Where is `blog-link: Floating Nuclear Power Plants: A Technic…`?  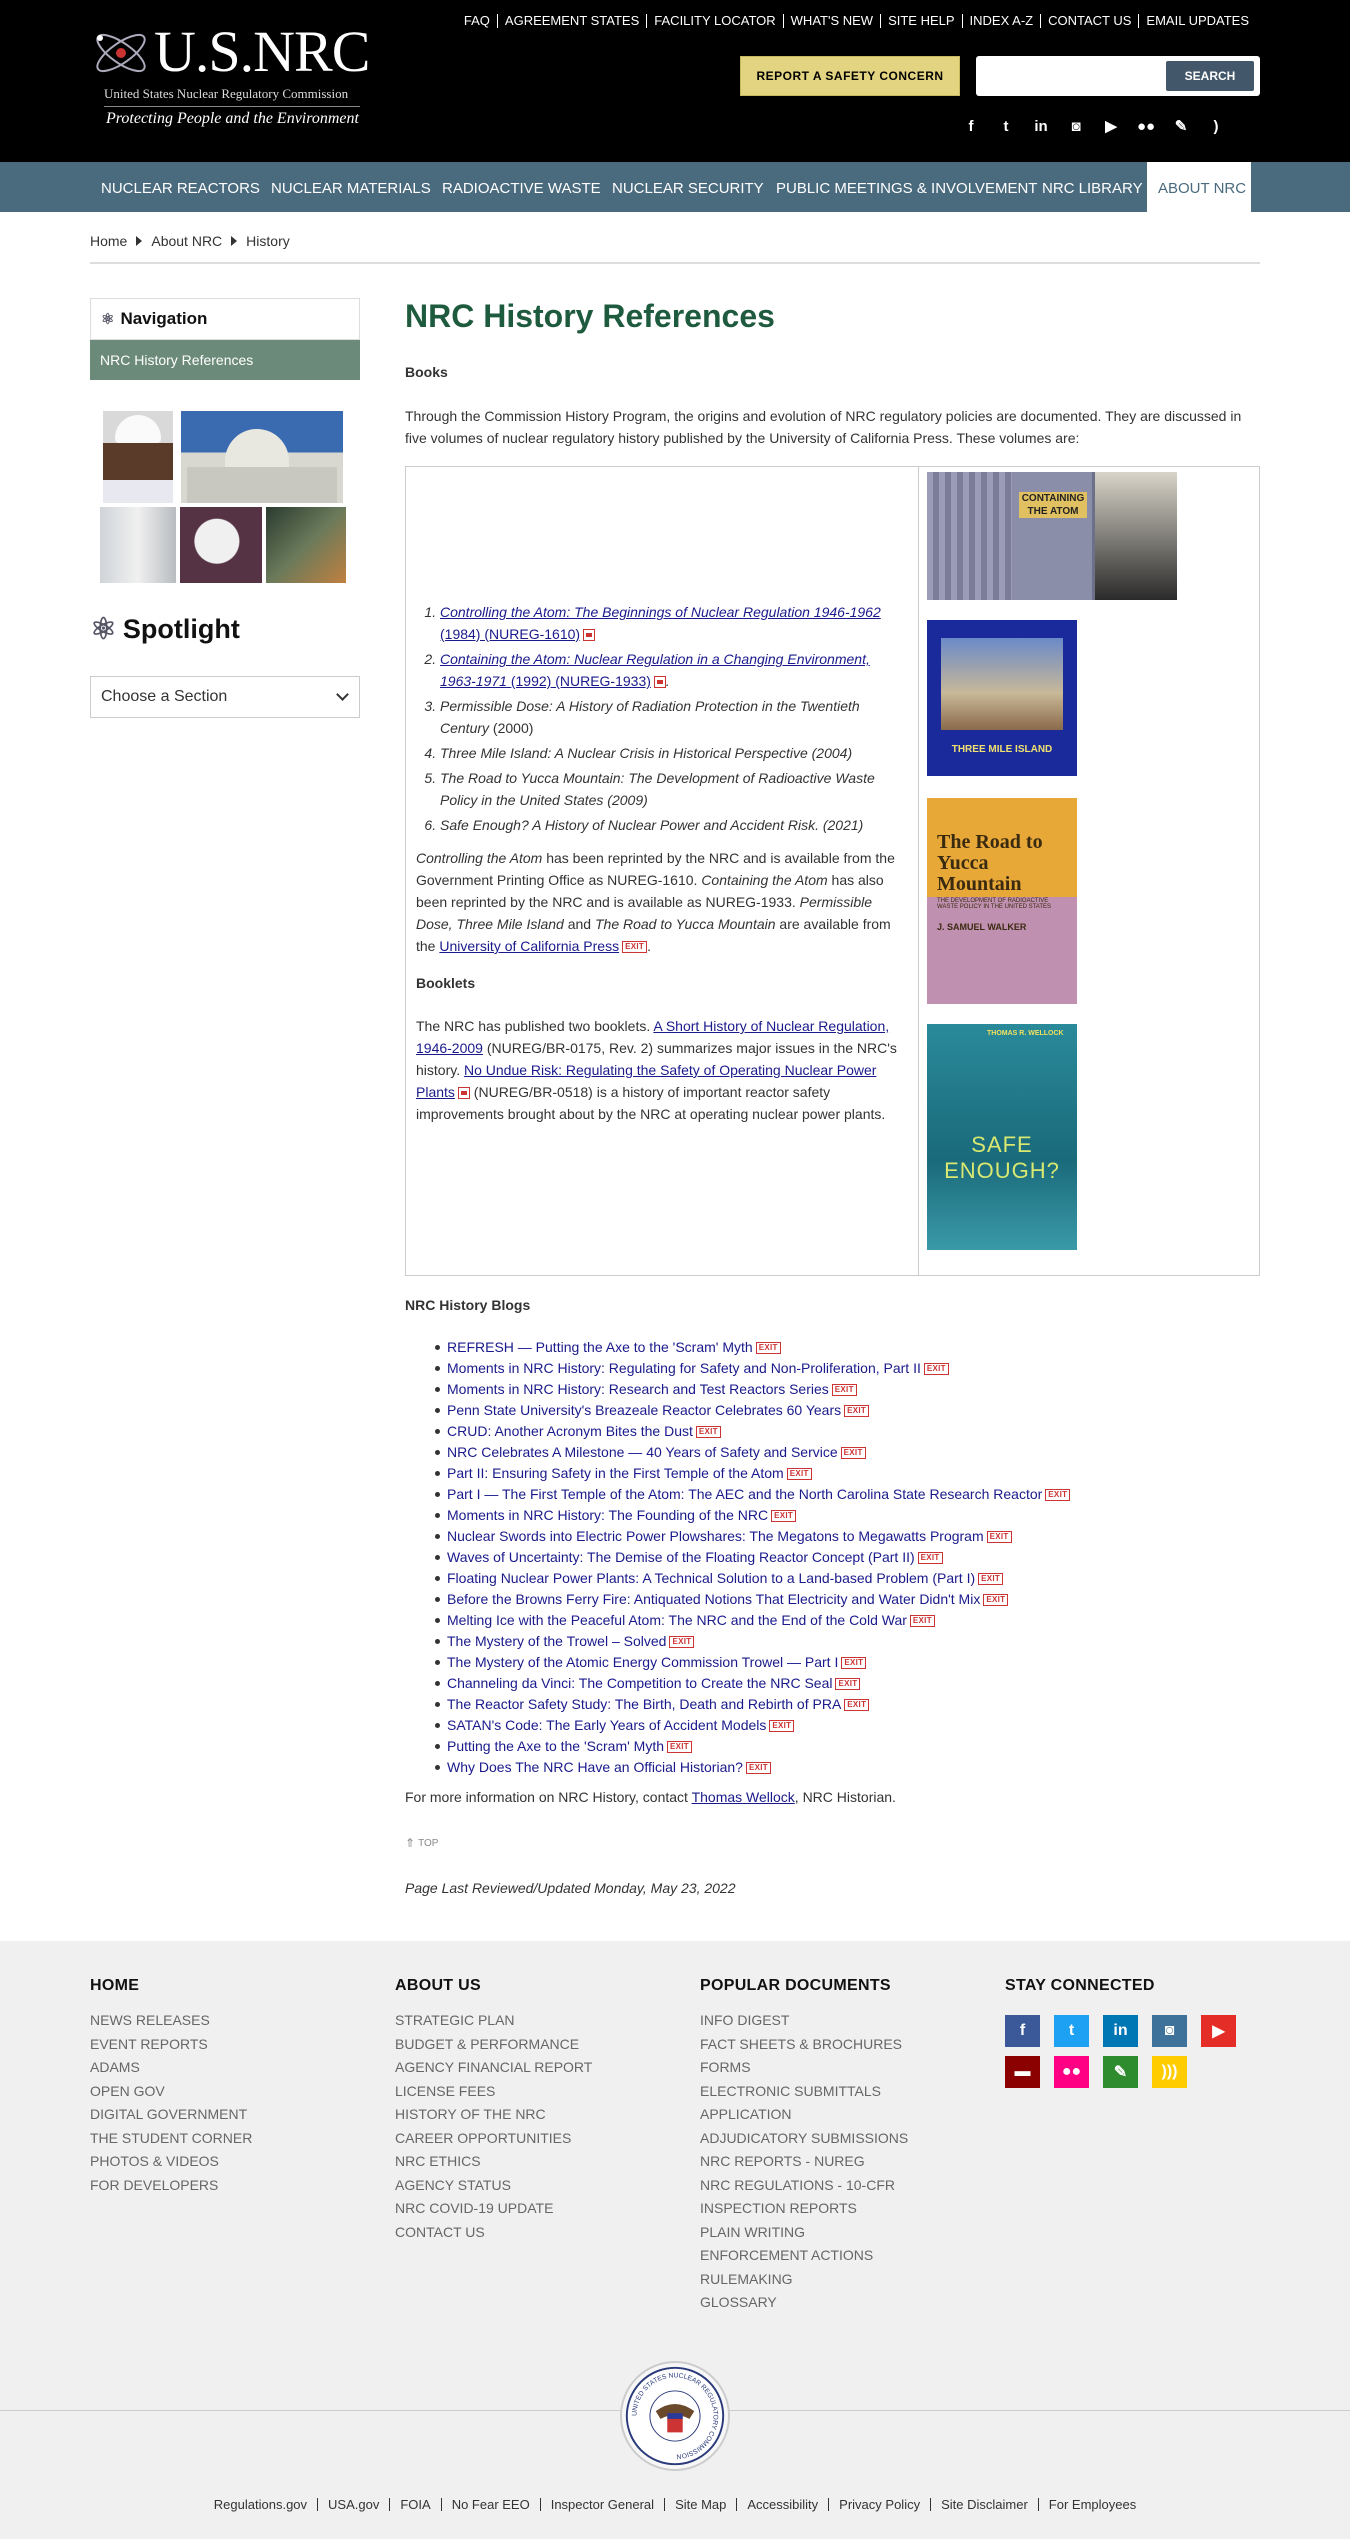 blog-link: Floating Nuclear Power Plants: A Technic… is located at coordinates (711, 1578).